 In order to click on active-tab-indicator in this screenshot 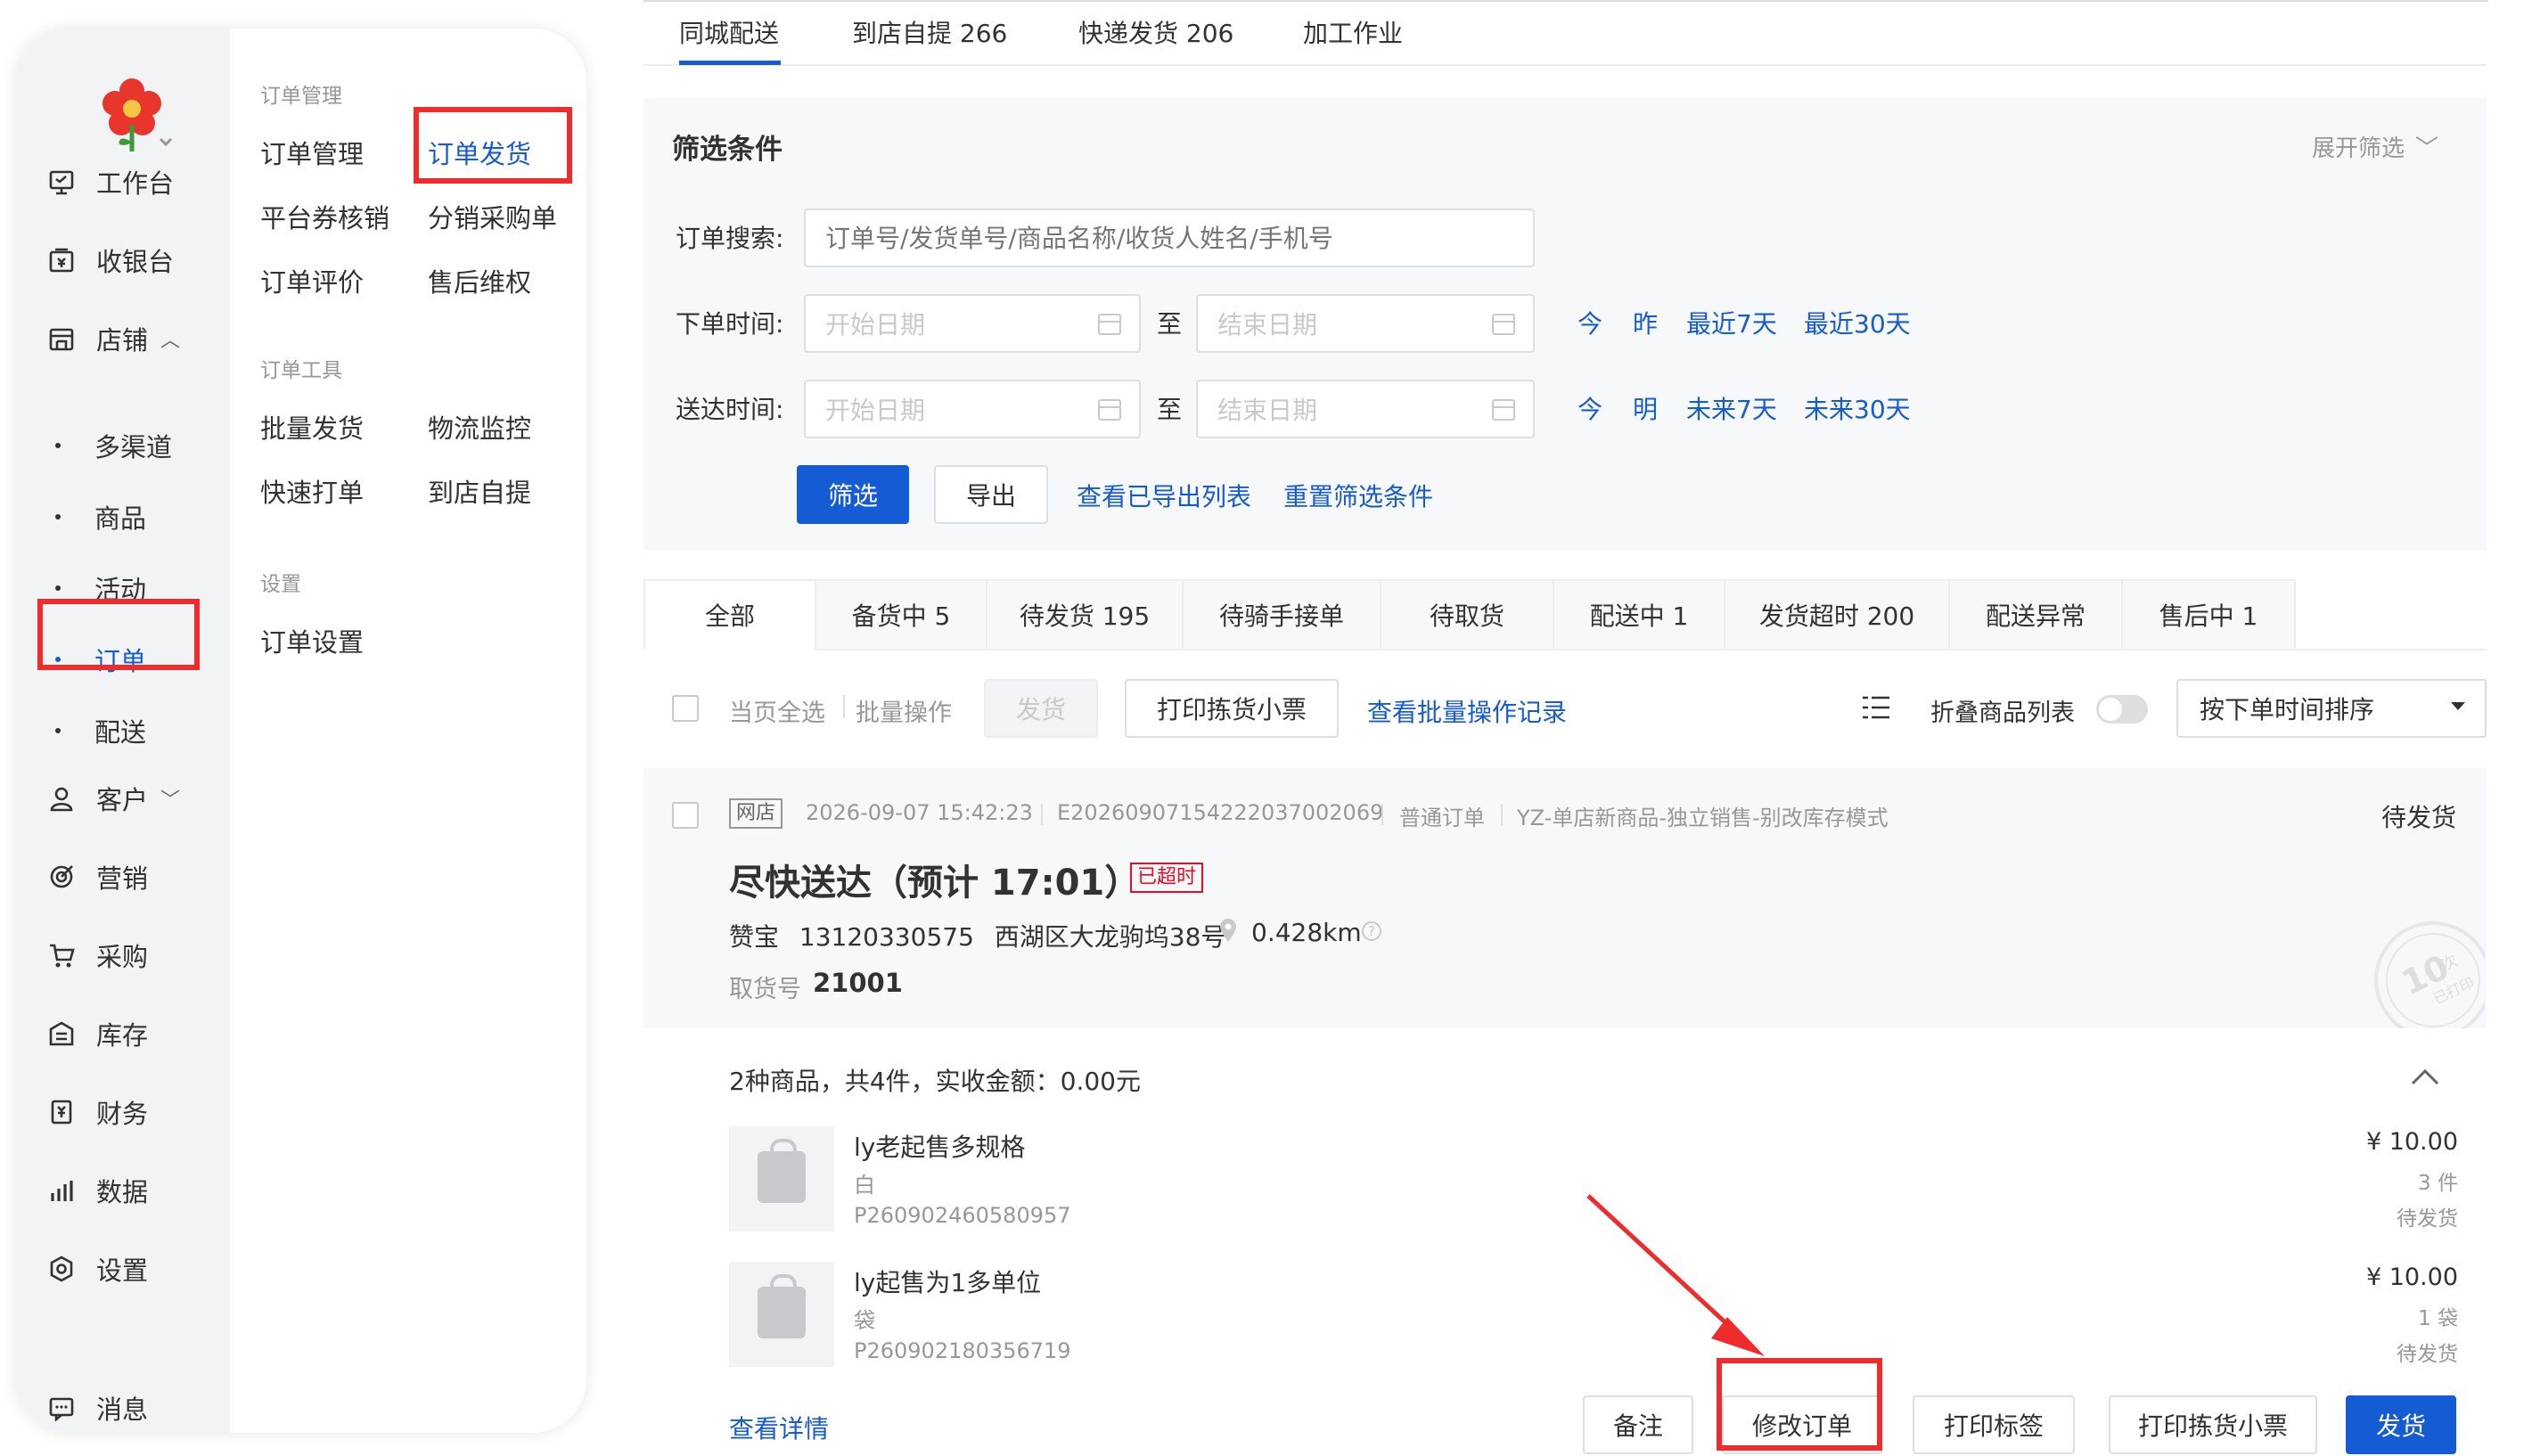, I will do `click(730, 63)`.